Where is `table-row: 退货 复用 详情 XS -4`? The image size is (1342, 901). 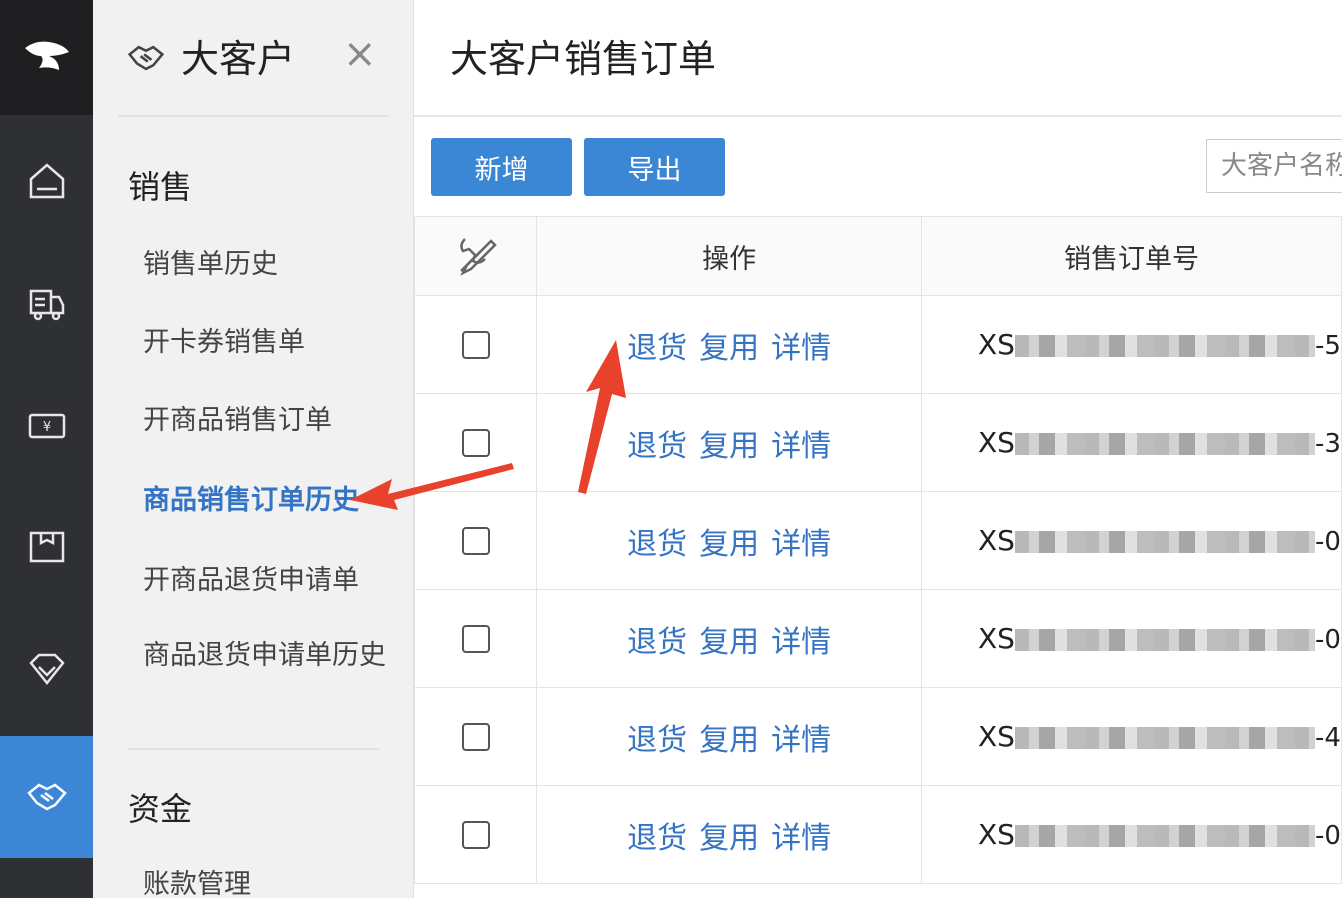
table-row: 退货 复用 详情 XS -4 is located at coordinates (877, 736).